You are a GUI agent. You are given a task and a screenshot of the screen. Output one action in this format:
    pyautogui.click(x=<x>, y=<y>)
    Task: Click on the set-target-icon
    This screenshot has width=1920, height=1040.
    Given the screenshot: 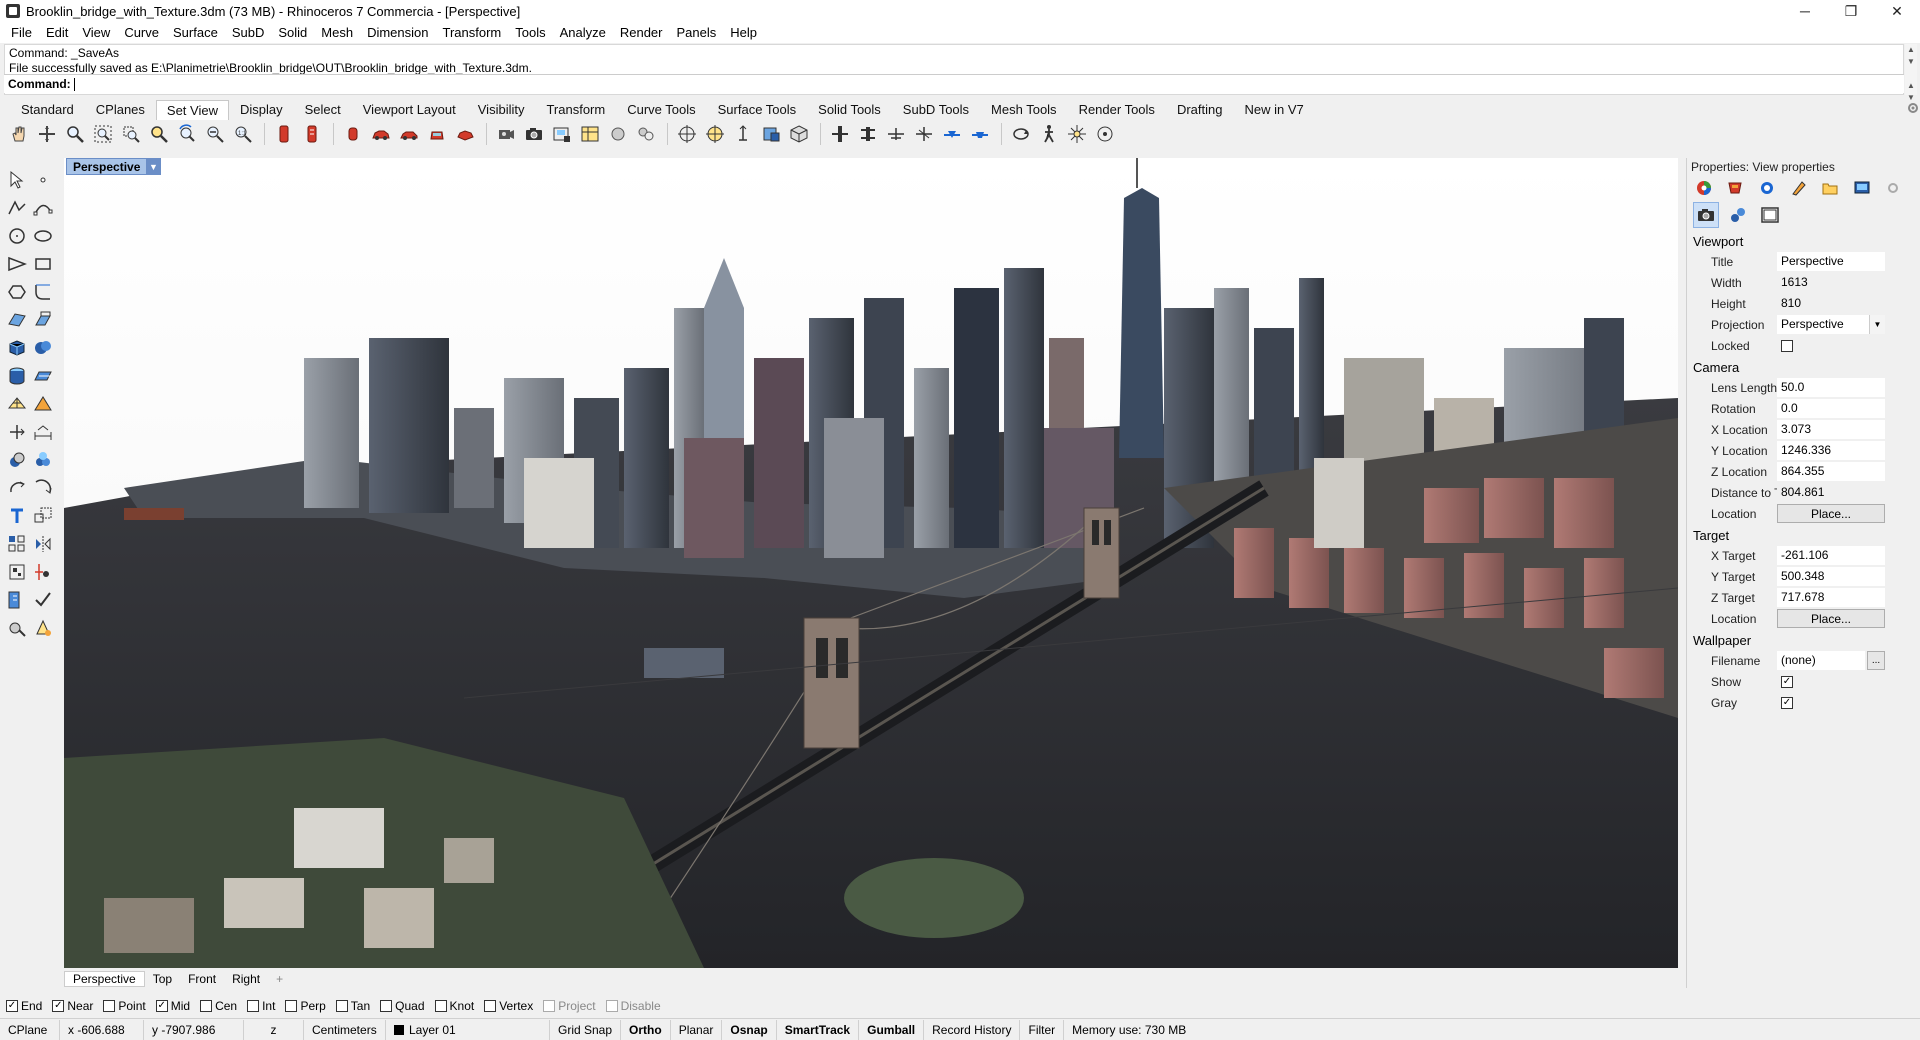 What is the action you would take?
    pyautogui.click(x=715, y=134)
    